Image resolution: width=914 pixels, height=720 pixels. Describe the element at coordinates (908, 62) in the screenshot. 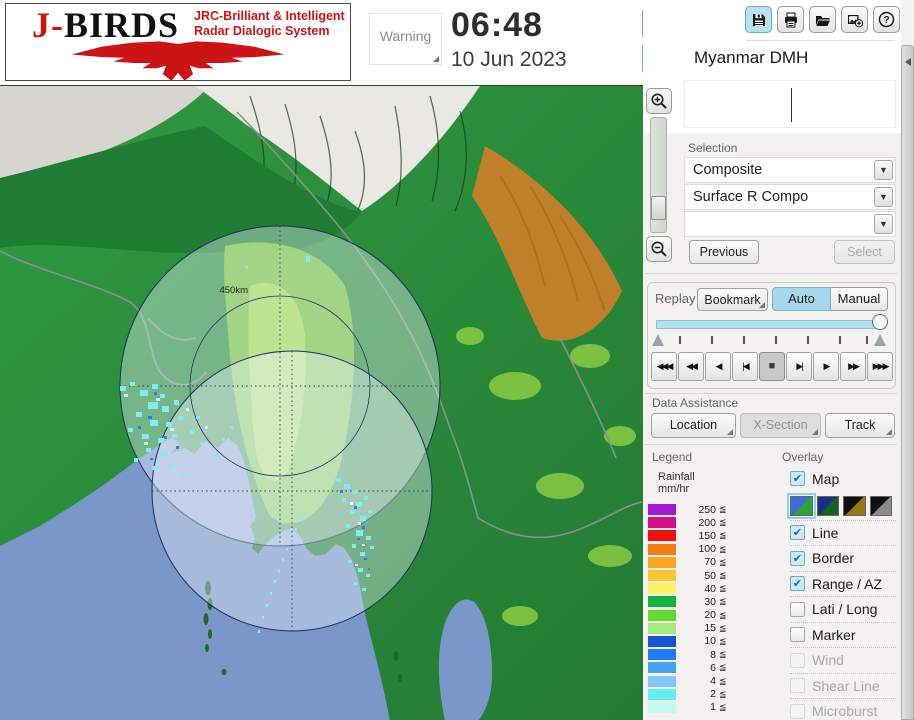

I see `collapse-panel-arrow-icon` at that location.